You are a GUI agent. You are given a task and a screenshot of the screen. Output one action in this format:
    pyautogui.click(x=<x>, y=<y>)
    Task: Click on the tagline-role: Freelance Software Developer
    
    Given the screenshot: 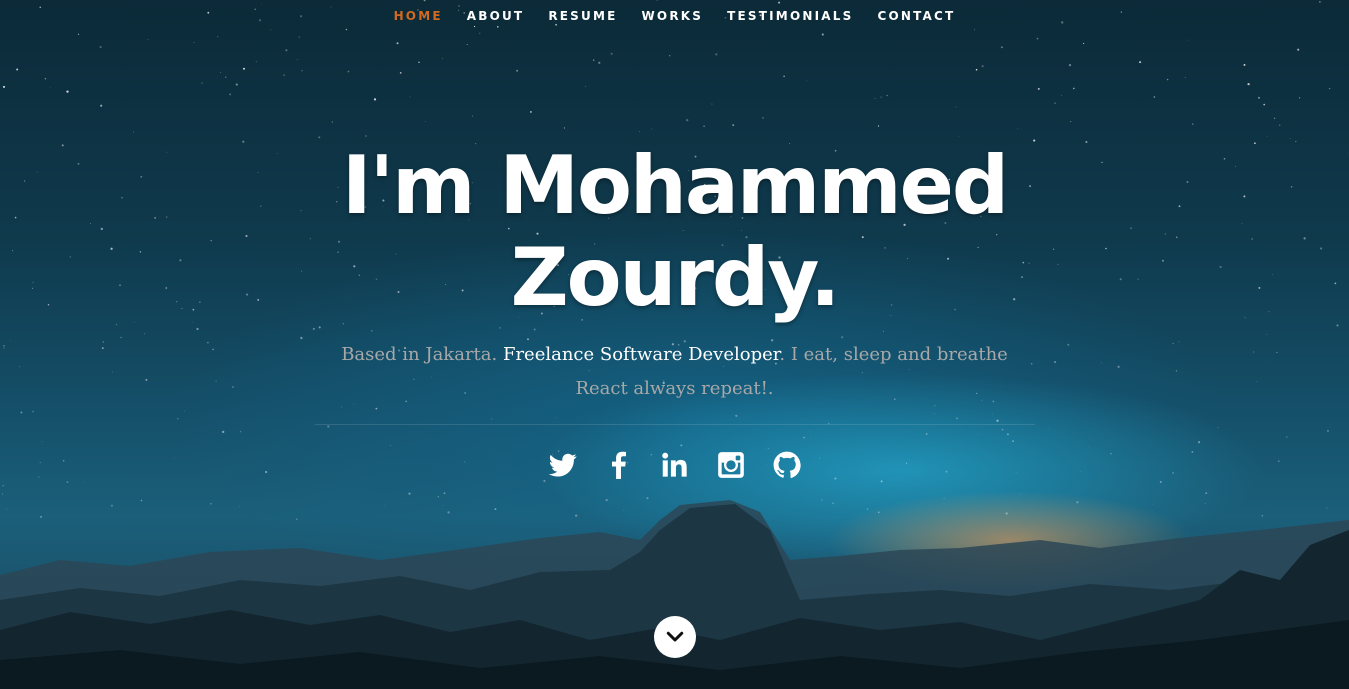 What is the action you would take?
    pyautogui.click(x=641, y=354)
    